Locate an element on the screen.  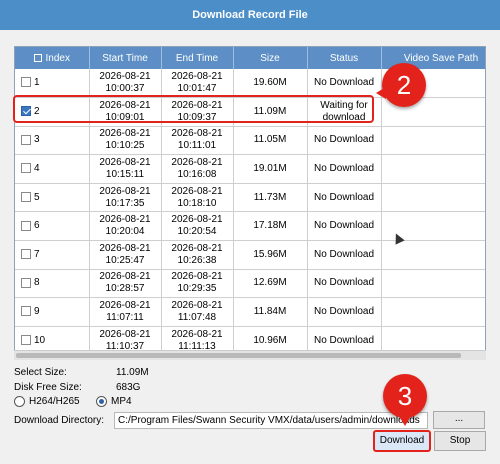
end-time-cell-time: 10:18:10 is located at coordinates (197, 203).